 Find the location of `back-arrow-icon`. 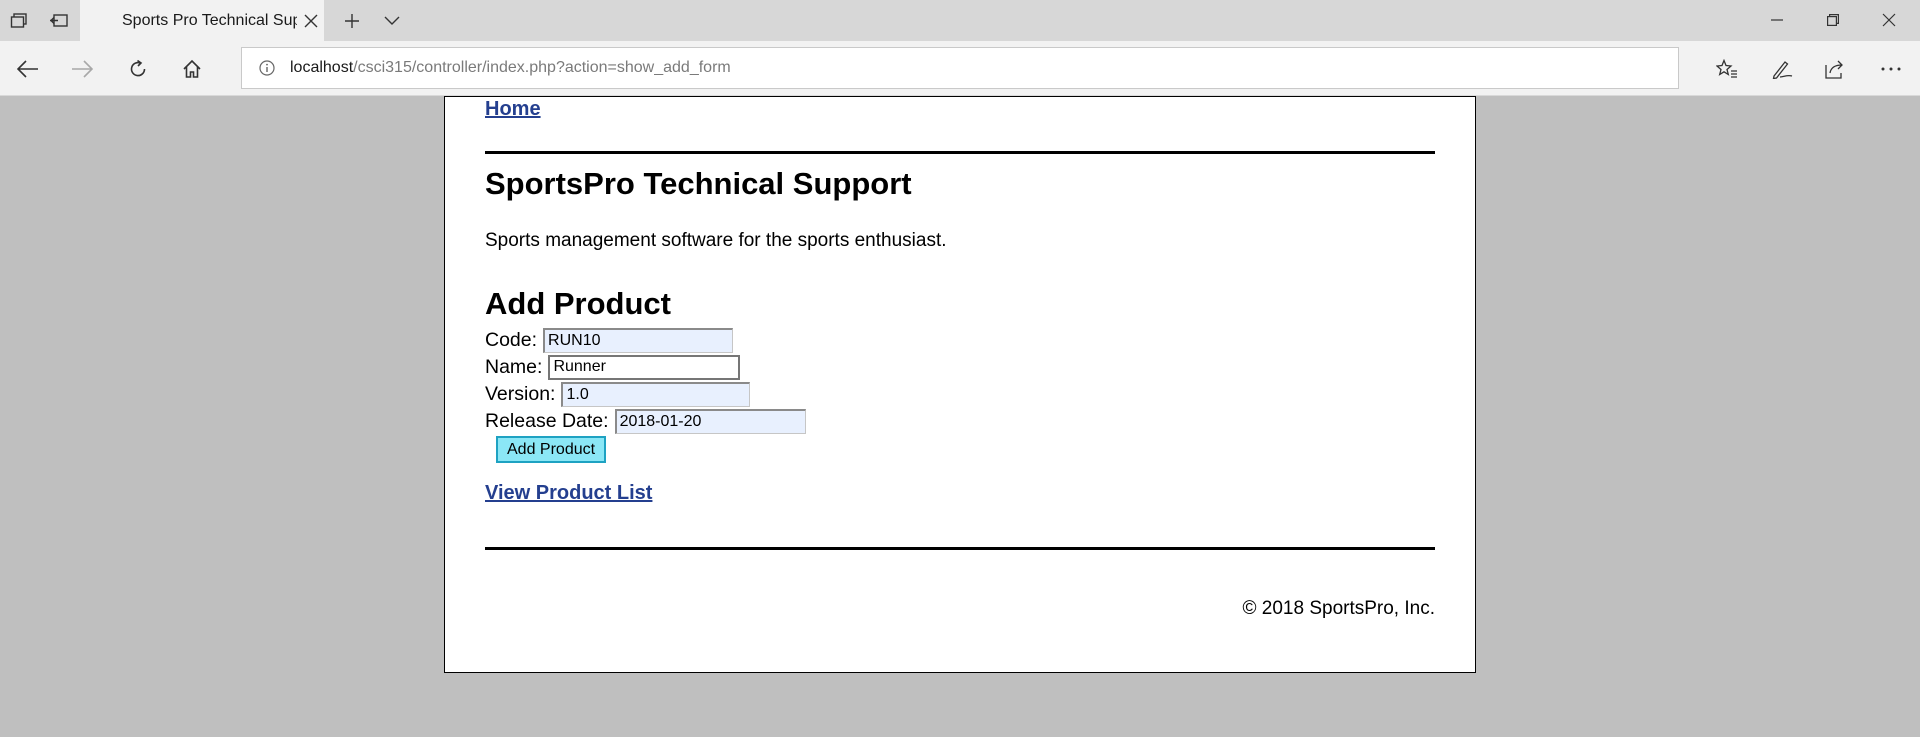

back-arrow-icon is located at coordinates (28, 69).